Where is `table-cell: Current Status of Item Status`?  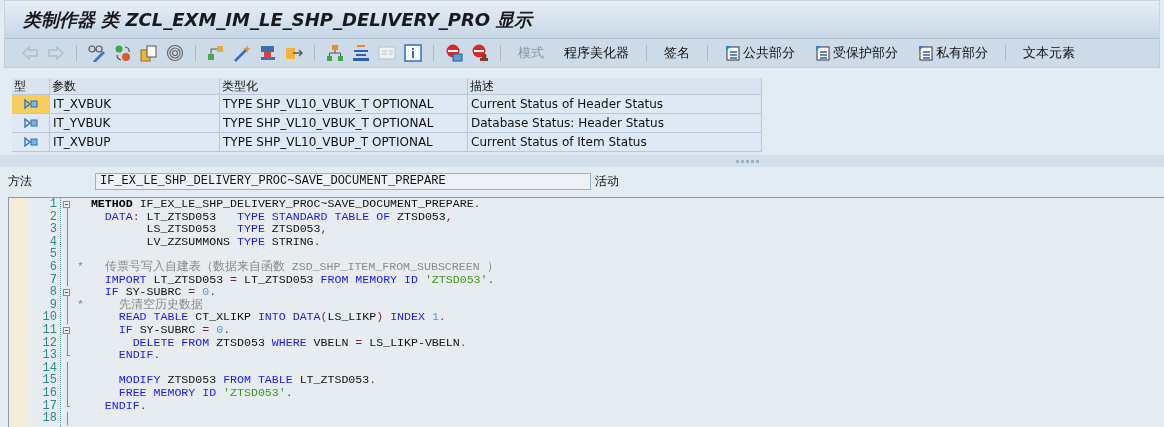
table-cell: Current Status of Item Status is located at coordinates (615, 141).